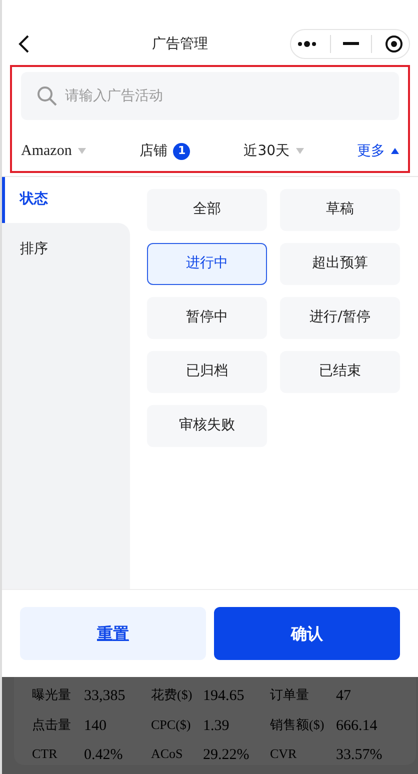 Image resolution: width=418 pixels, height=774 pixels. I want to click on stat-label: CVR, so click(284, 754).